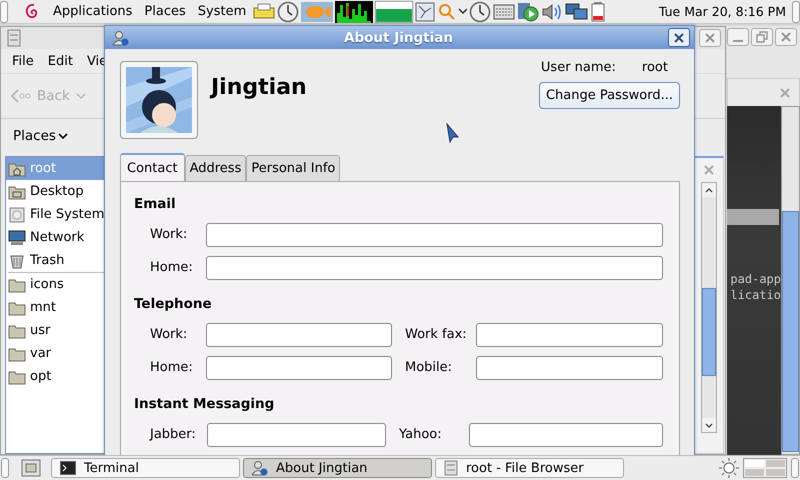  What do you see at coordinates (155, 204) in the screenshot?
I see `section-heading: Email` at bounding box center [155, 204].